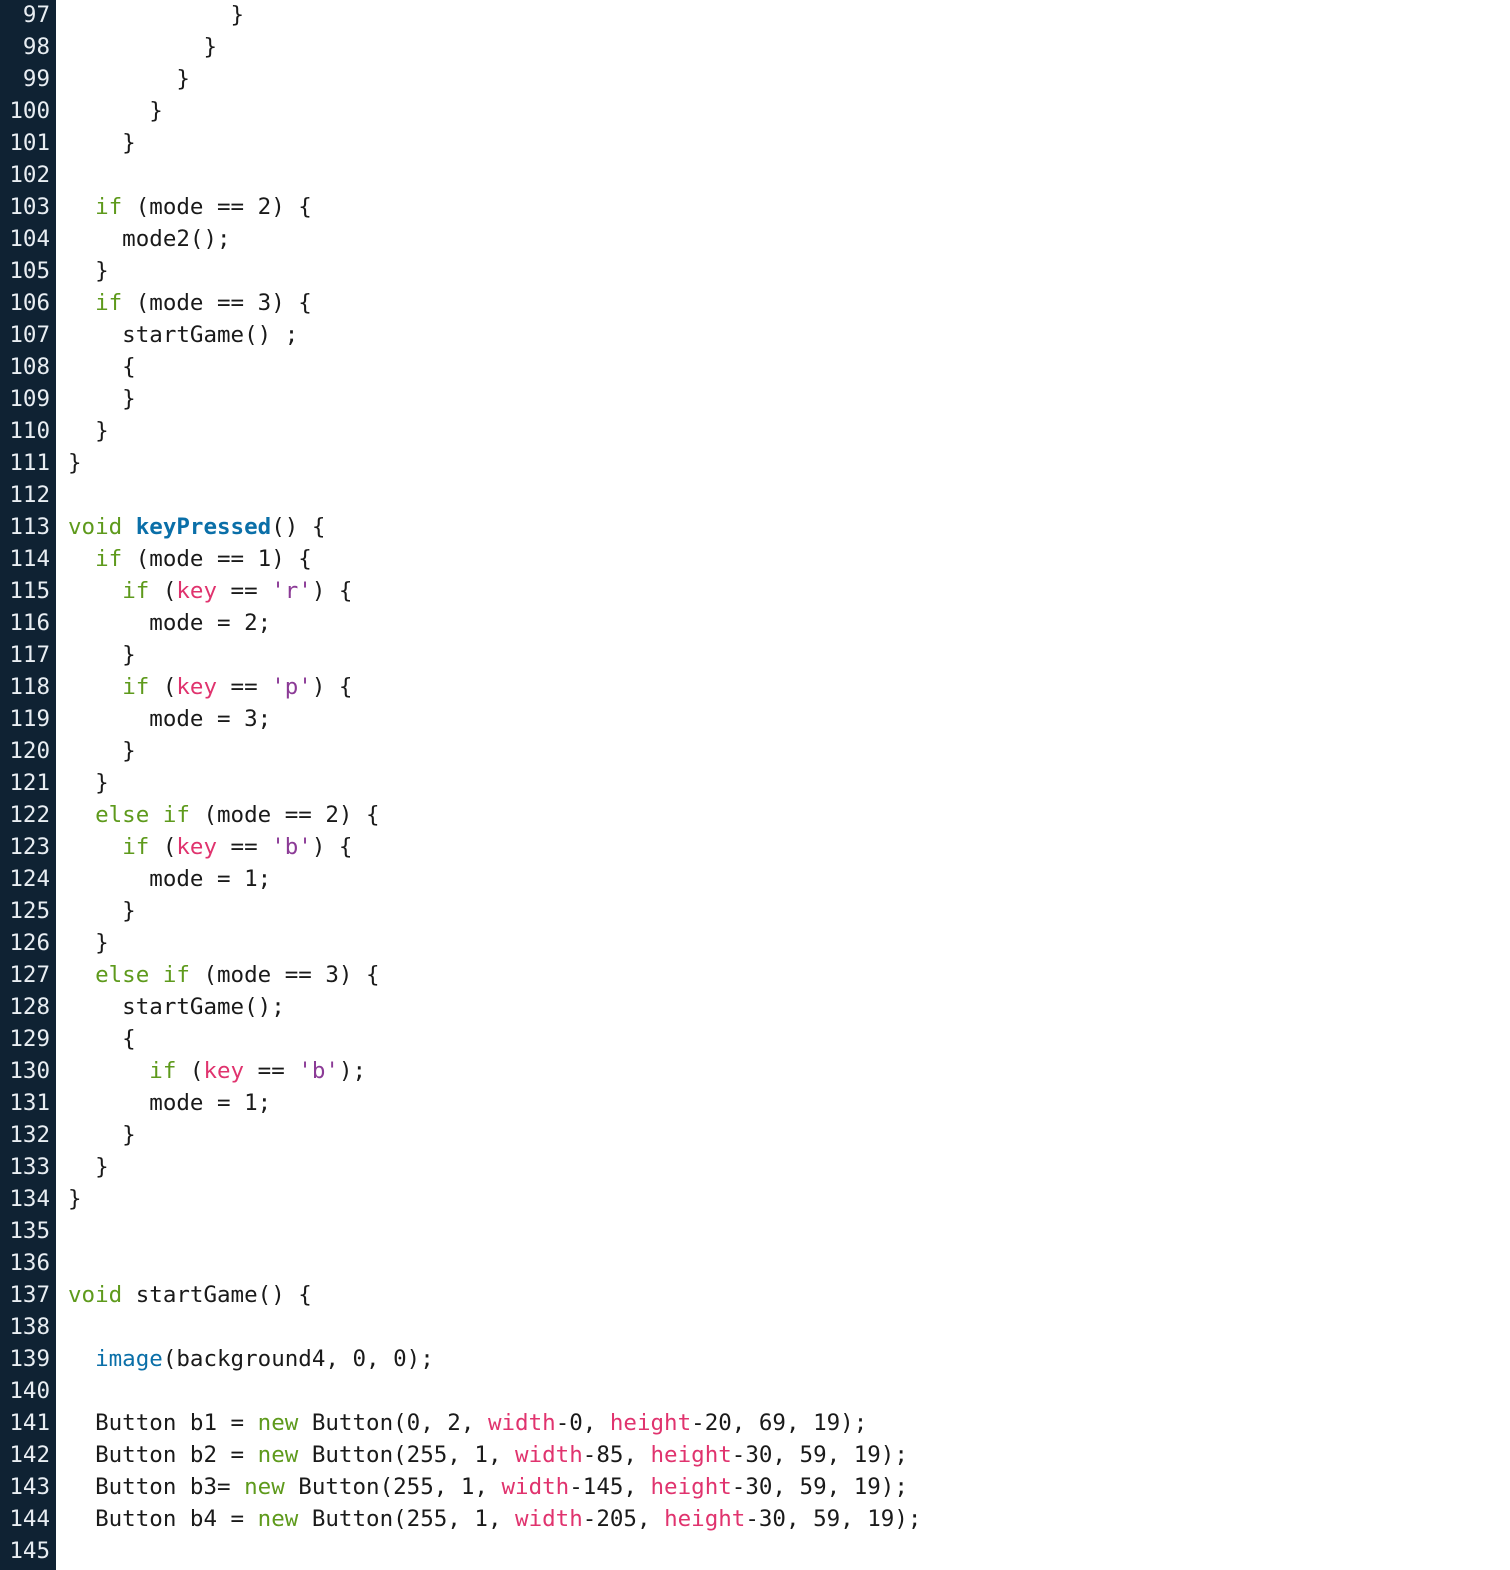 This screenshot has height=1570, width=1510. What do you see at coordinates (217, 559) in the screenshot?
I see `text-token: (mode == 1) {` at bounding box center [217, 559].